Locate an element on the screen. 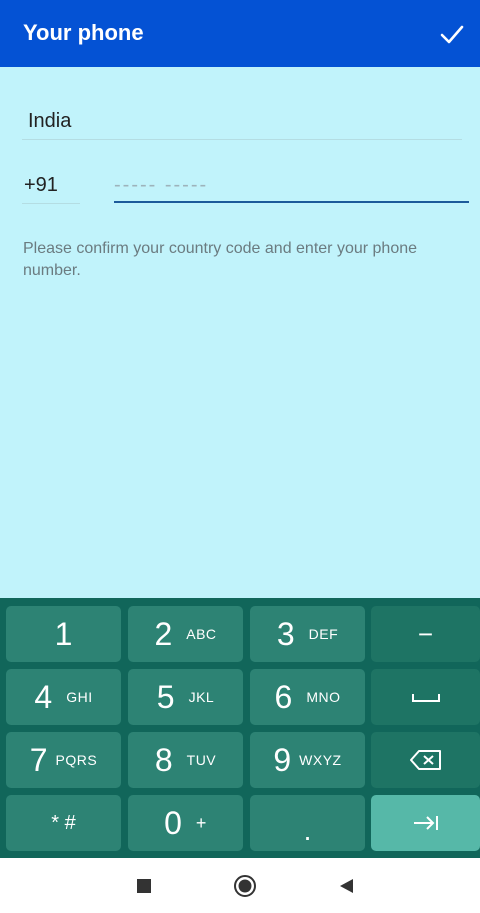  key-letters: TUV is located at coordinates (201, 760).